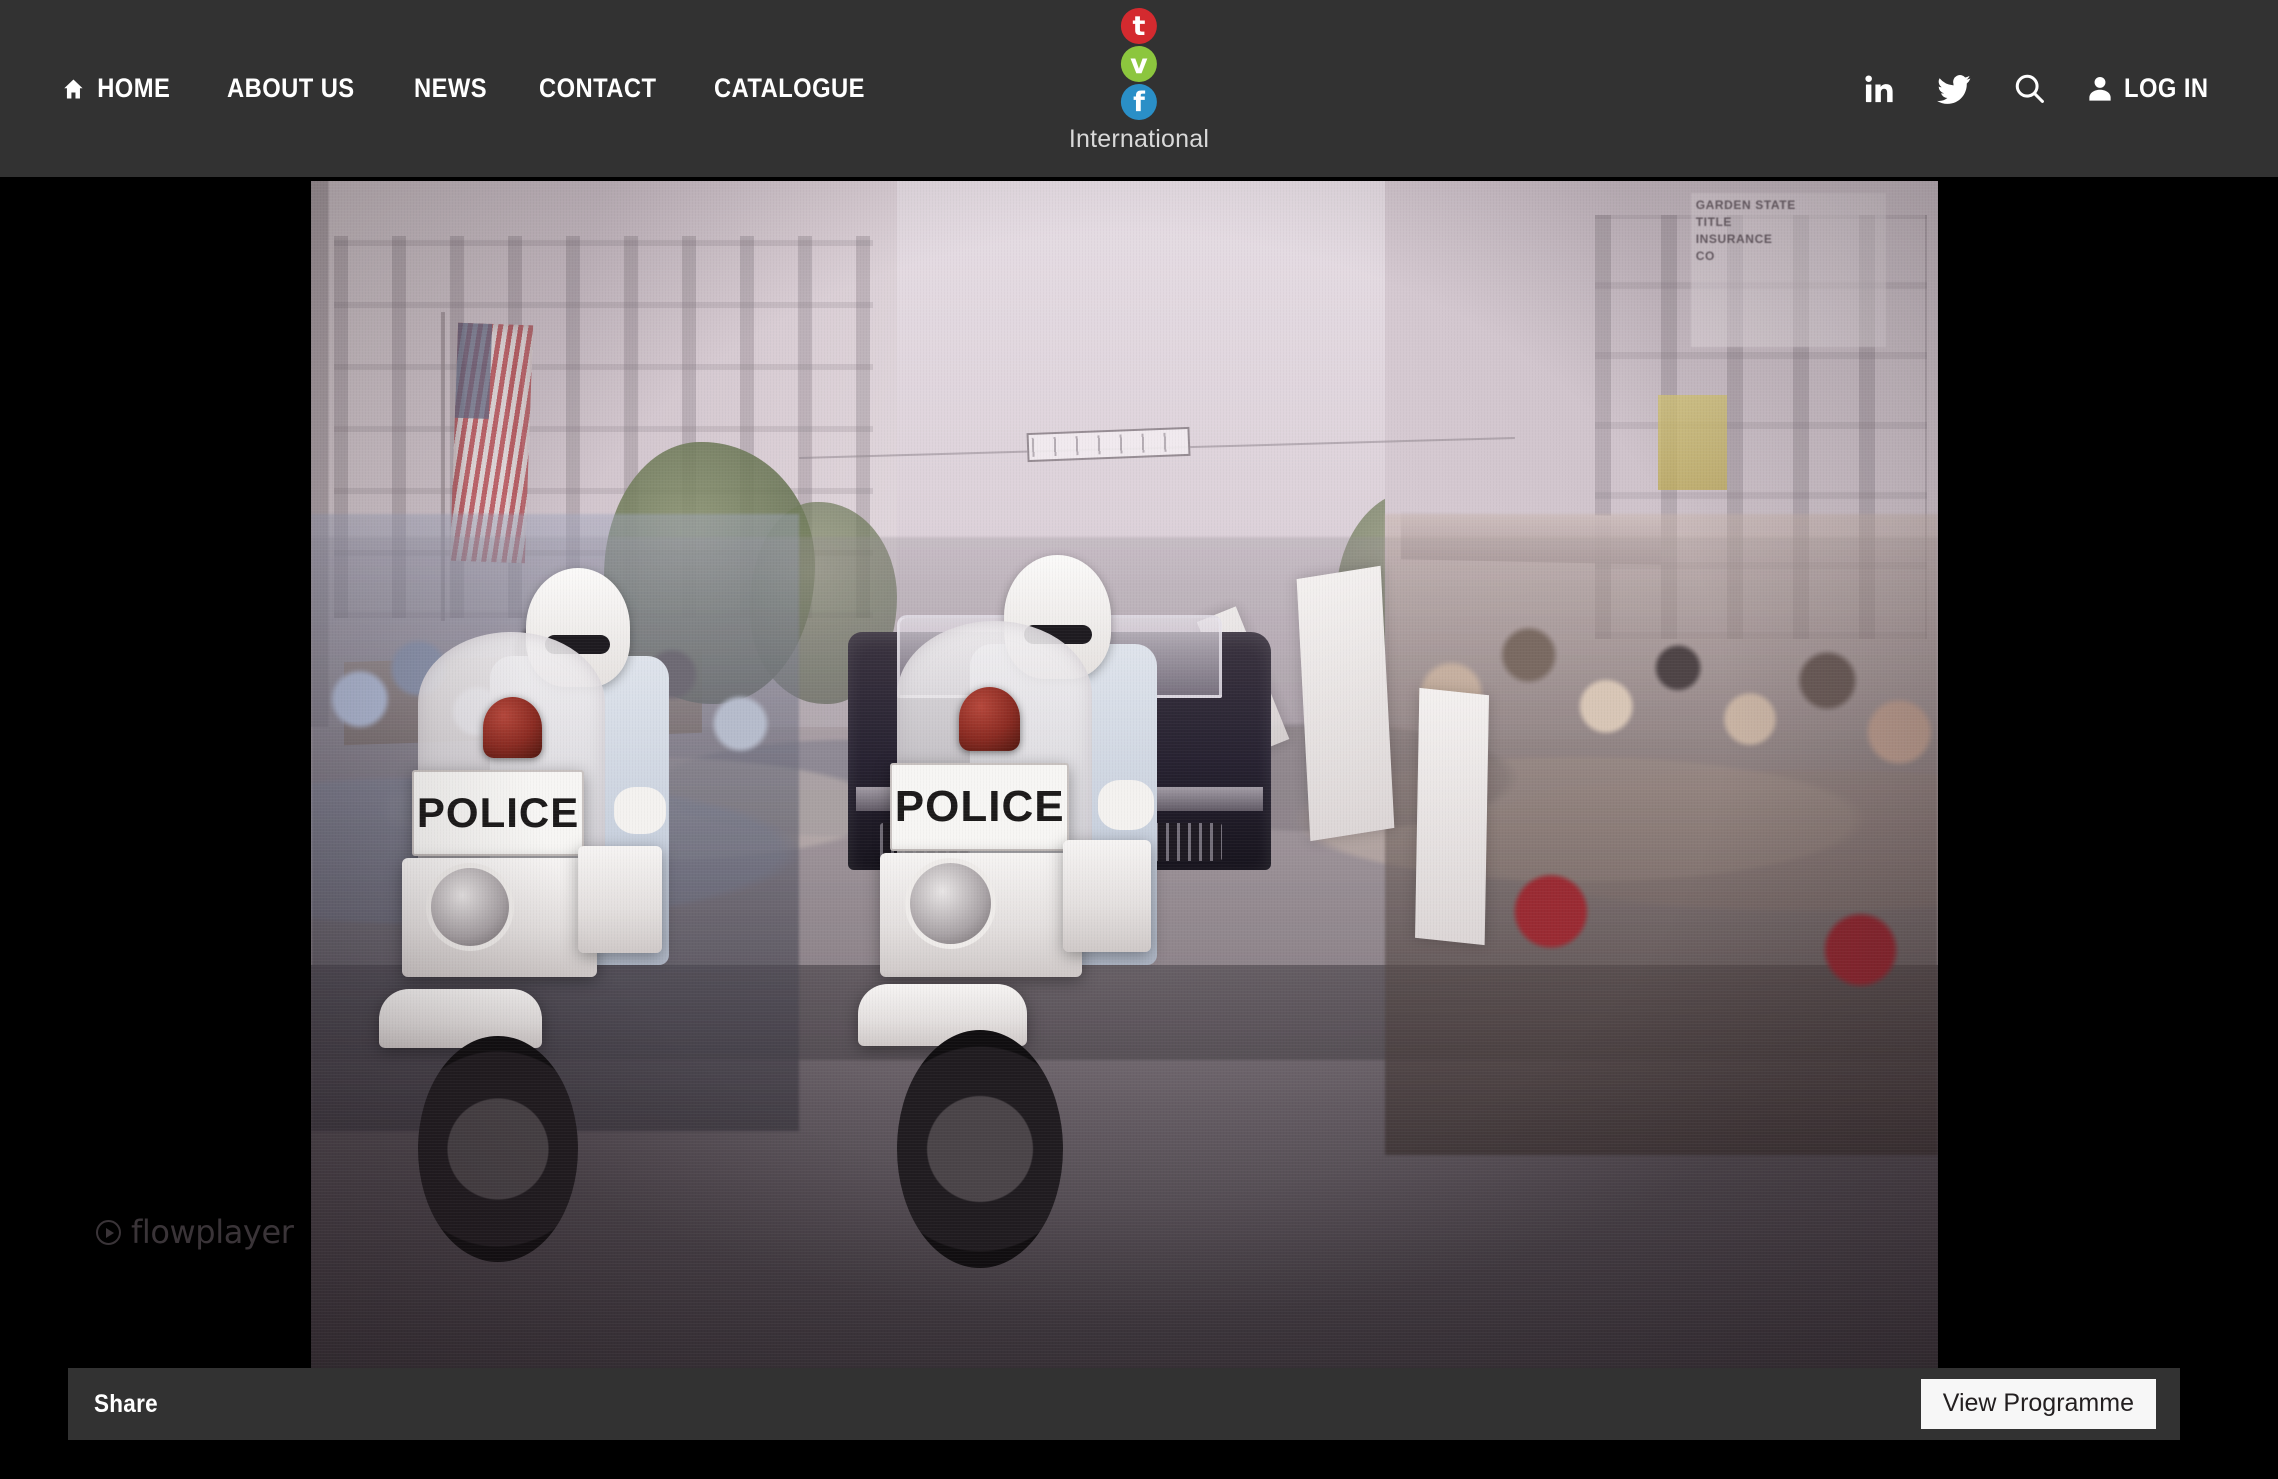  Describe the element at coordinates (1124, 1404) in the screenshot. I see `share-bar: Share View Programme` at that location.